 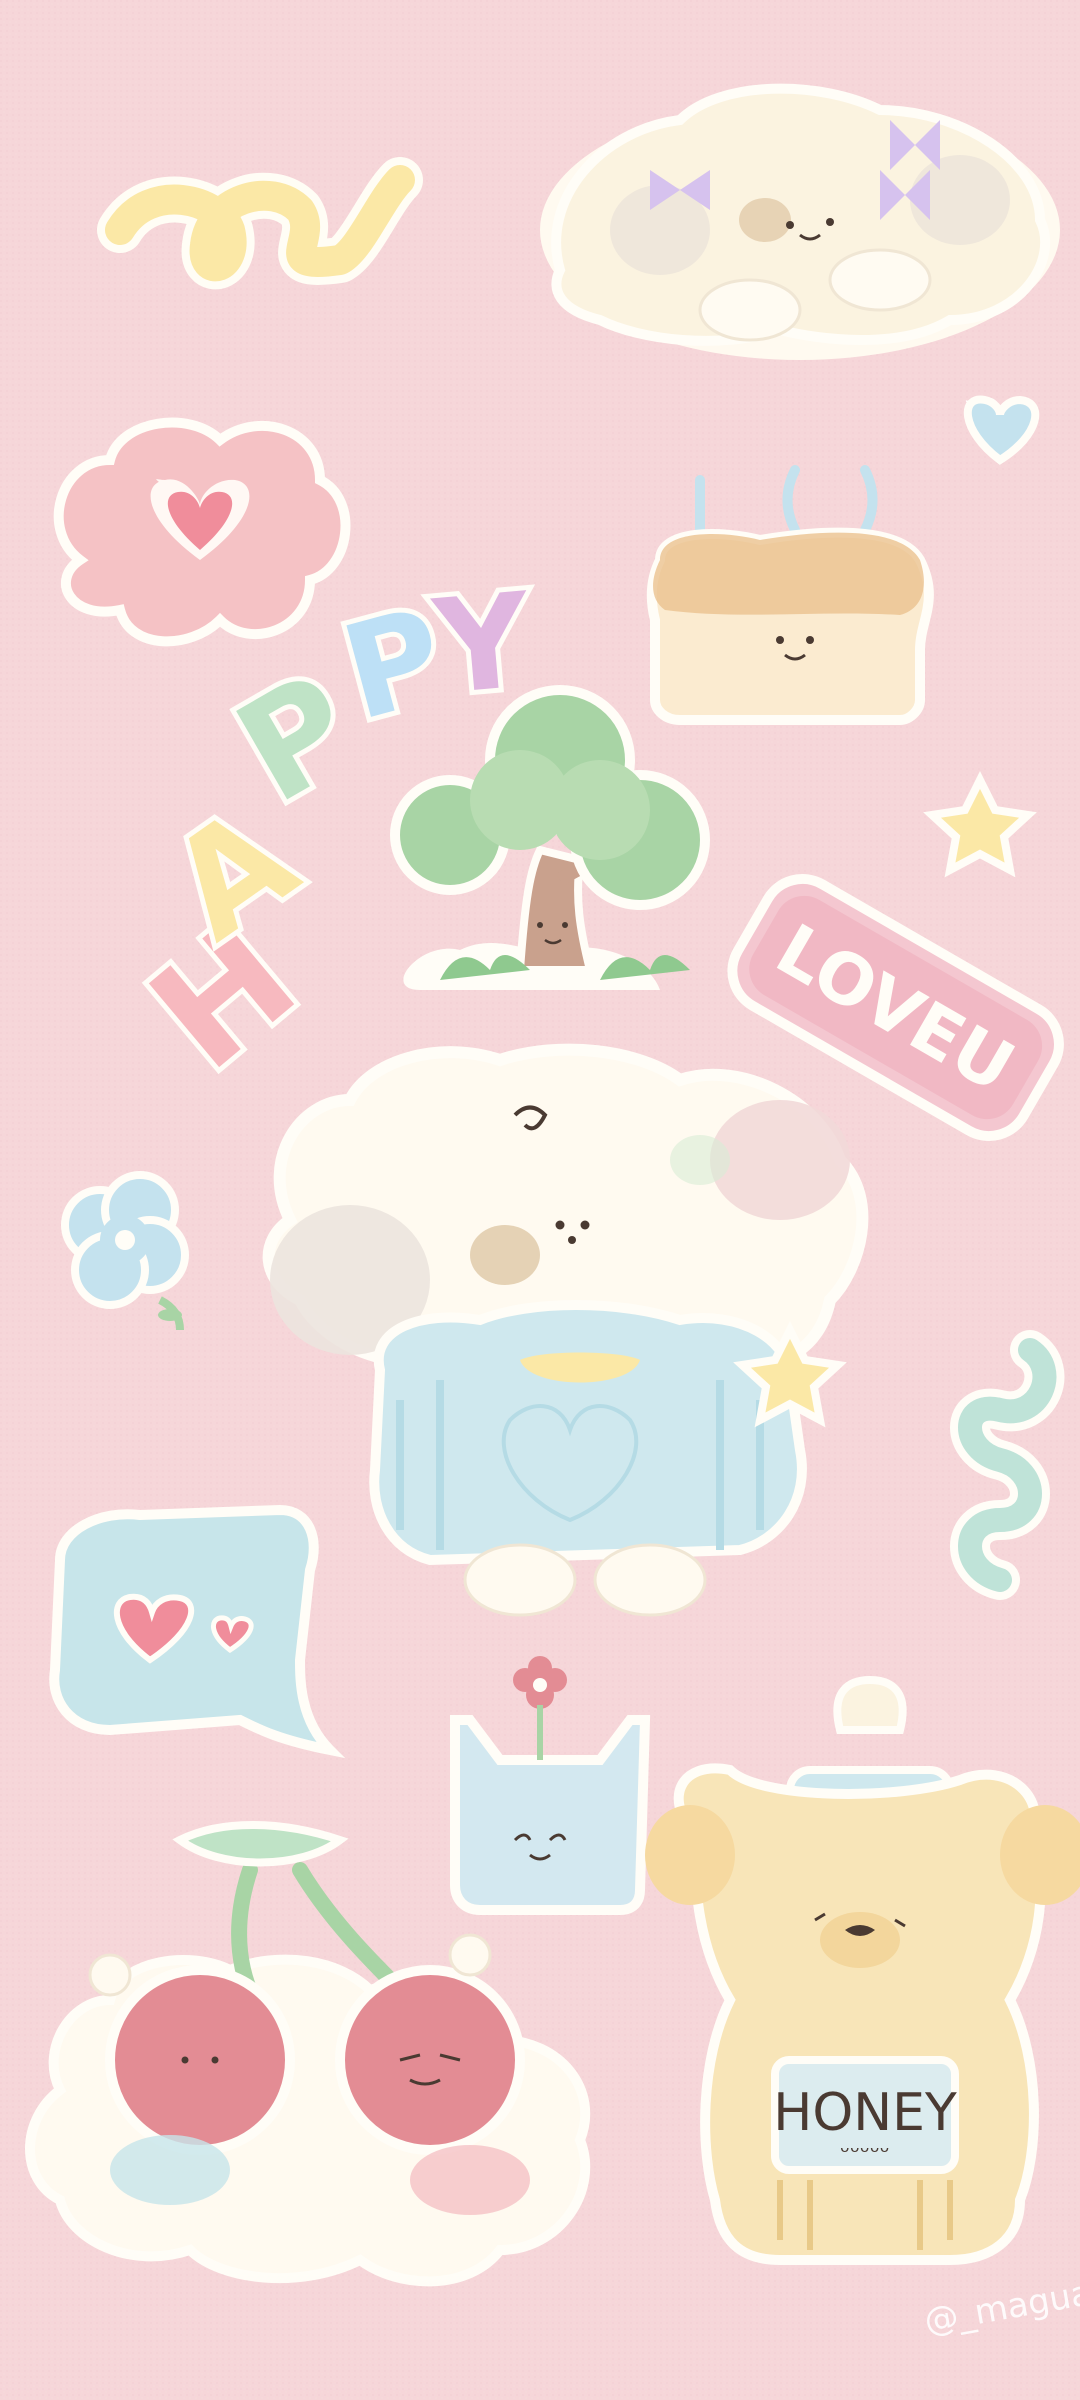 What do you see at coordinates (197, 1631) in the screenshot?
I see `speech-bubble-sticker` at bounding box center [197, 1631].